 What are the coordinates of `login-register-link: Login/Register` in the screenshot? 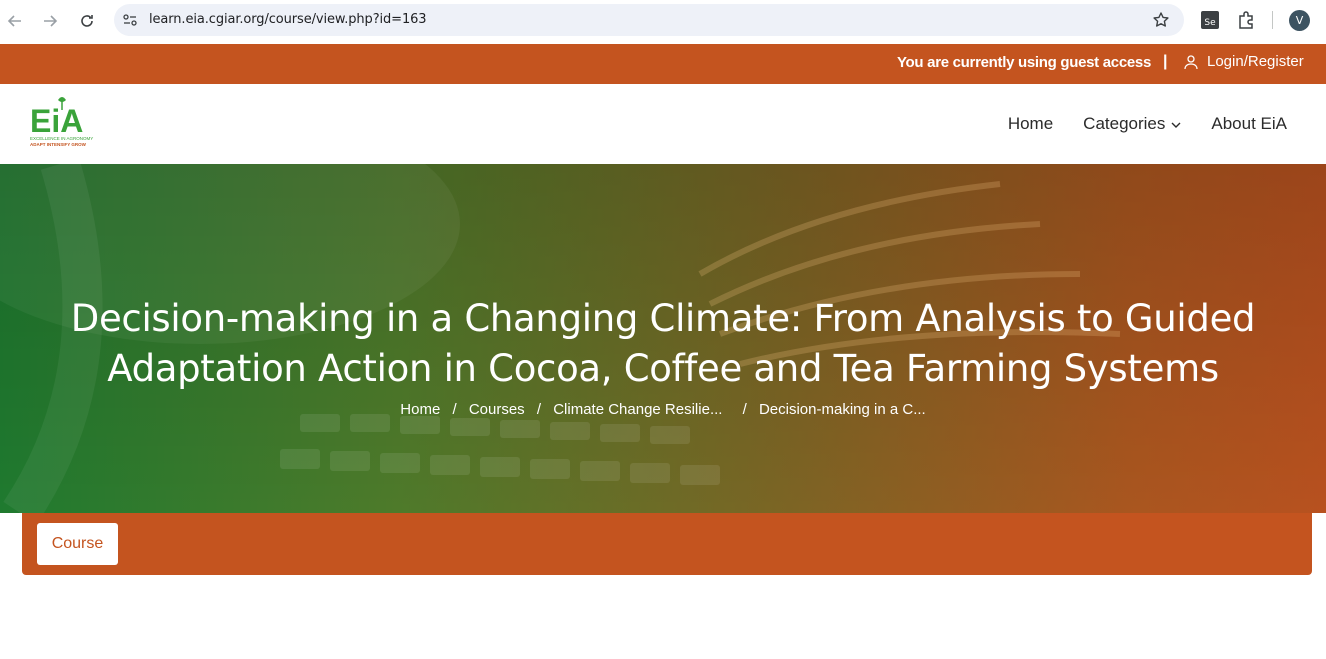 It's located at (1243, 61).